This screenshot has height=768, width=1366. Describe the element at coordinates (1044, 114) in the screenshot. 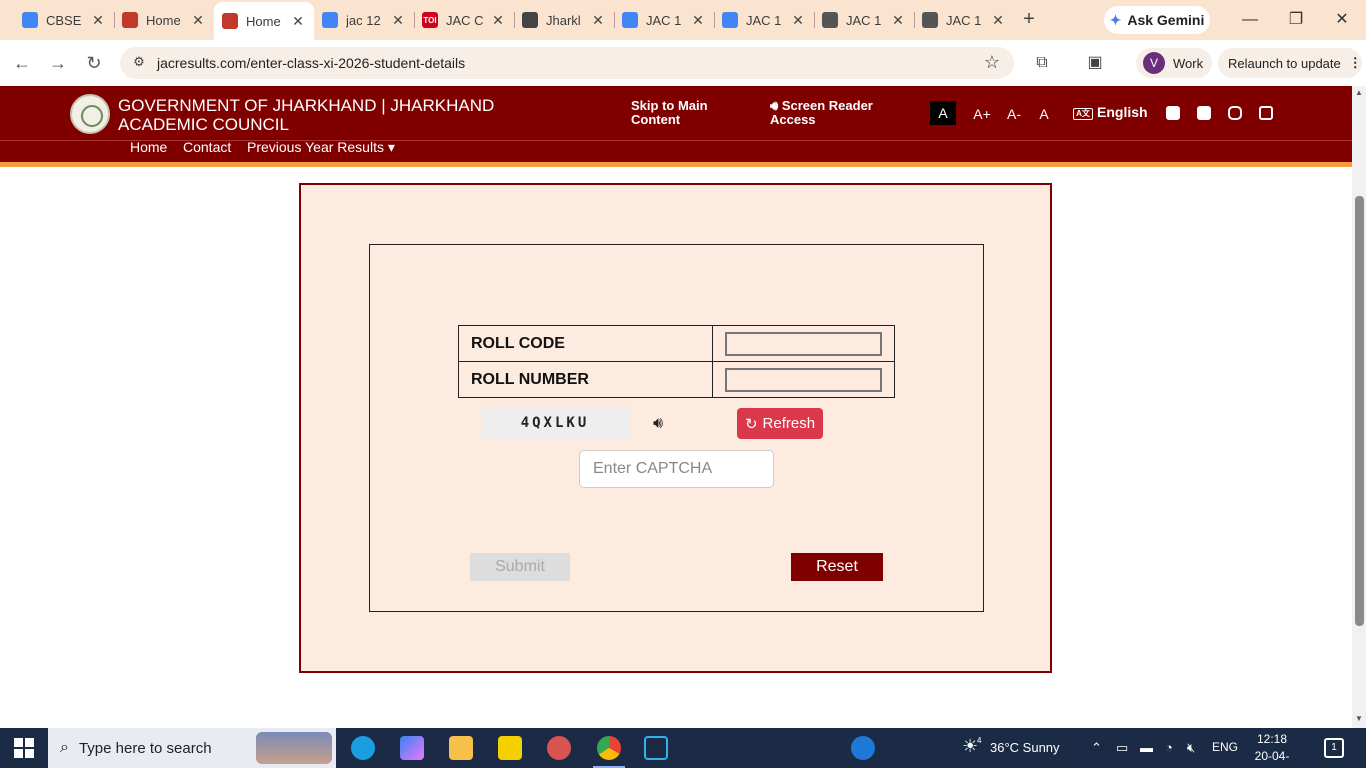

I see `font-reset-button: A` at that location.